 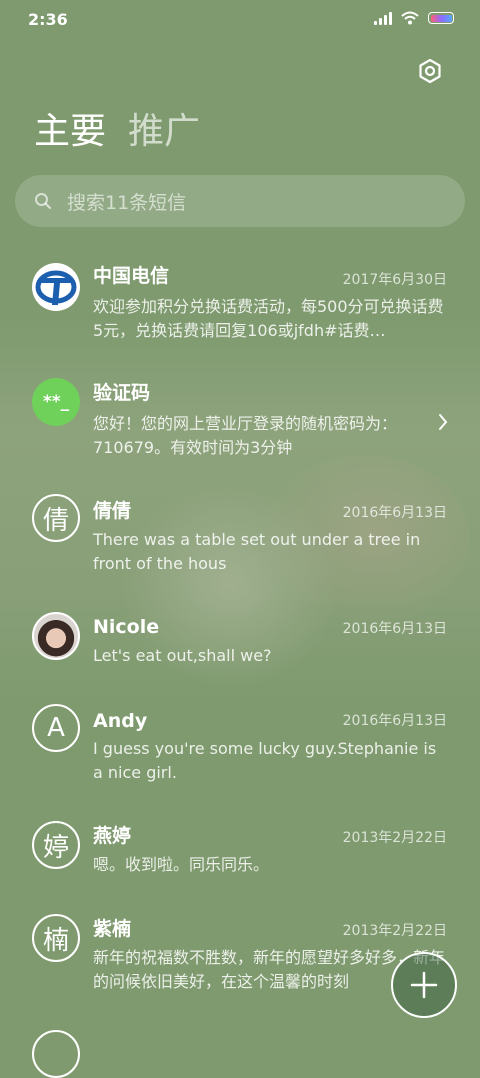 I want to click on contact-name: 中国电信, so click(x=131, y=276).